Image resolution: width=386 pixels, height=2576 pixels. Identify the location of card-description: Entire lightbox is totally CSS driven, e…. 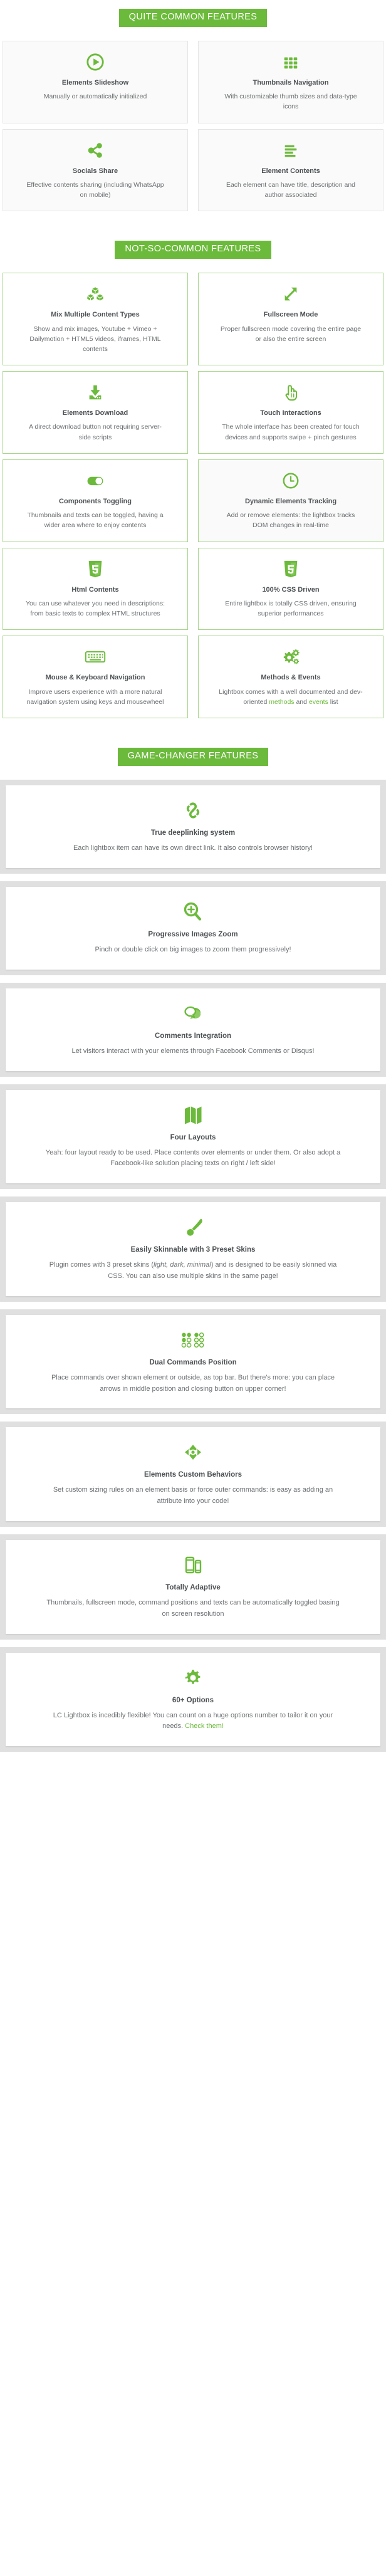
(291, 608).